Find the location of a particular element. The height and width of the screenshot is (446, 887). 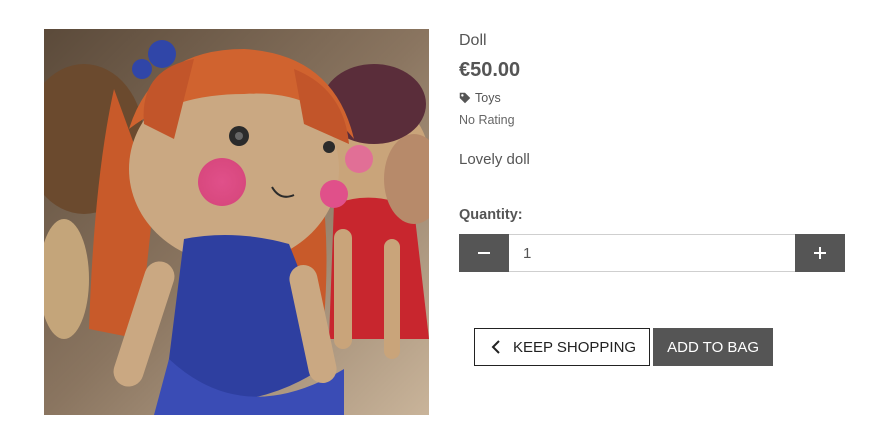

category-label: Toys is located at coordinates (488, 98).